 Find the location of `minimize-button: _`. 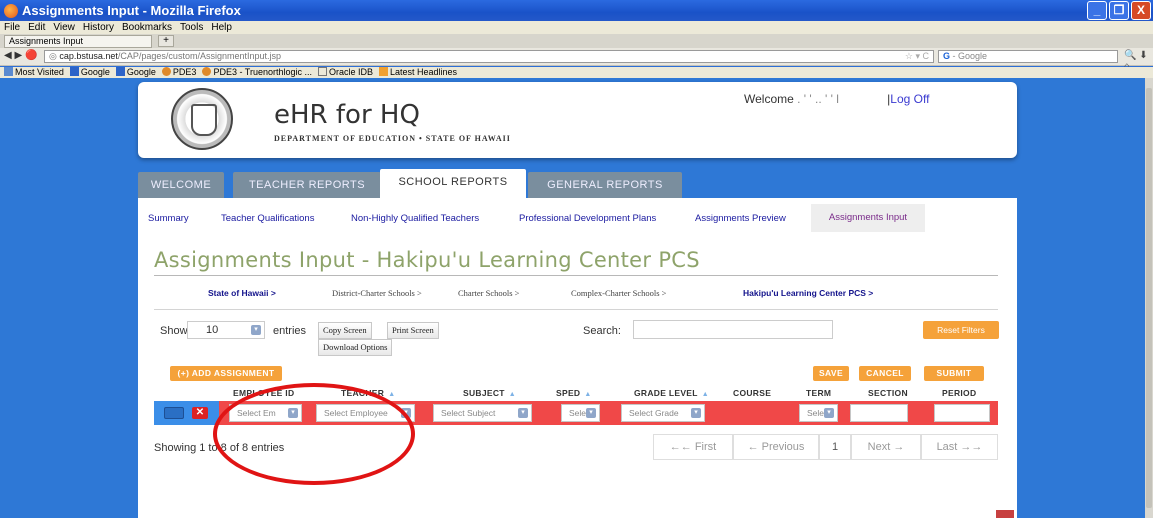

minimize-button: _ is located at coordinates (1097, 10).